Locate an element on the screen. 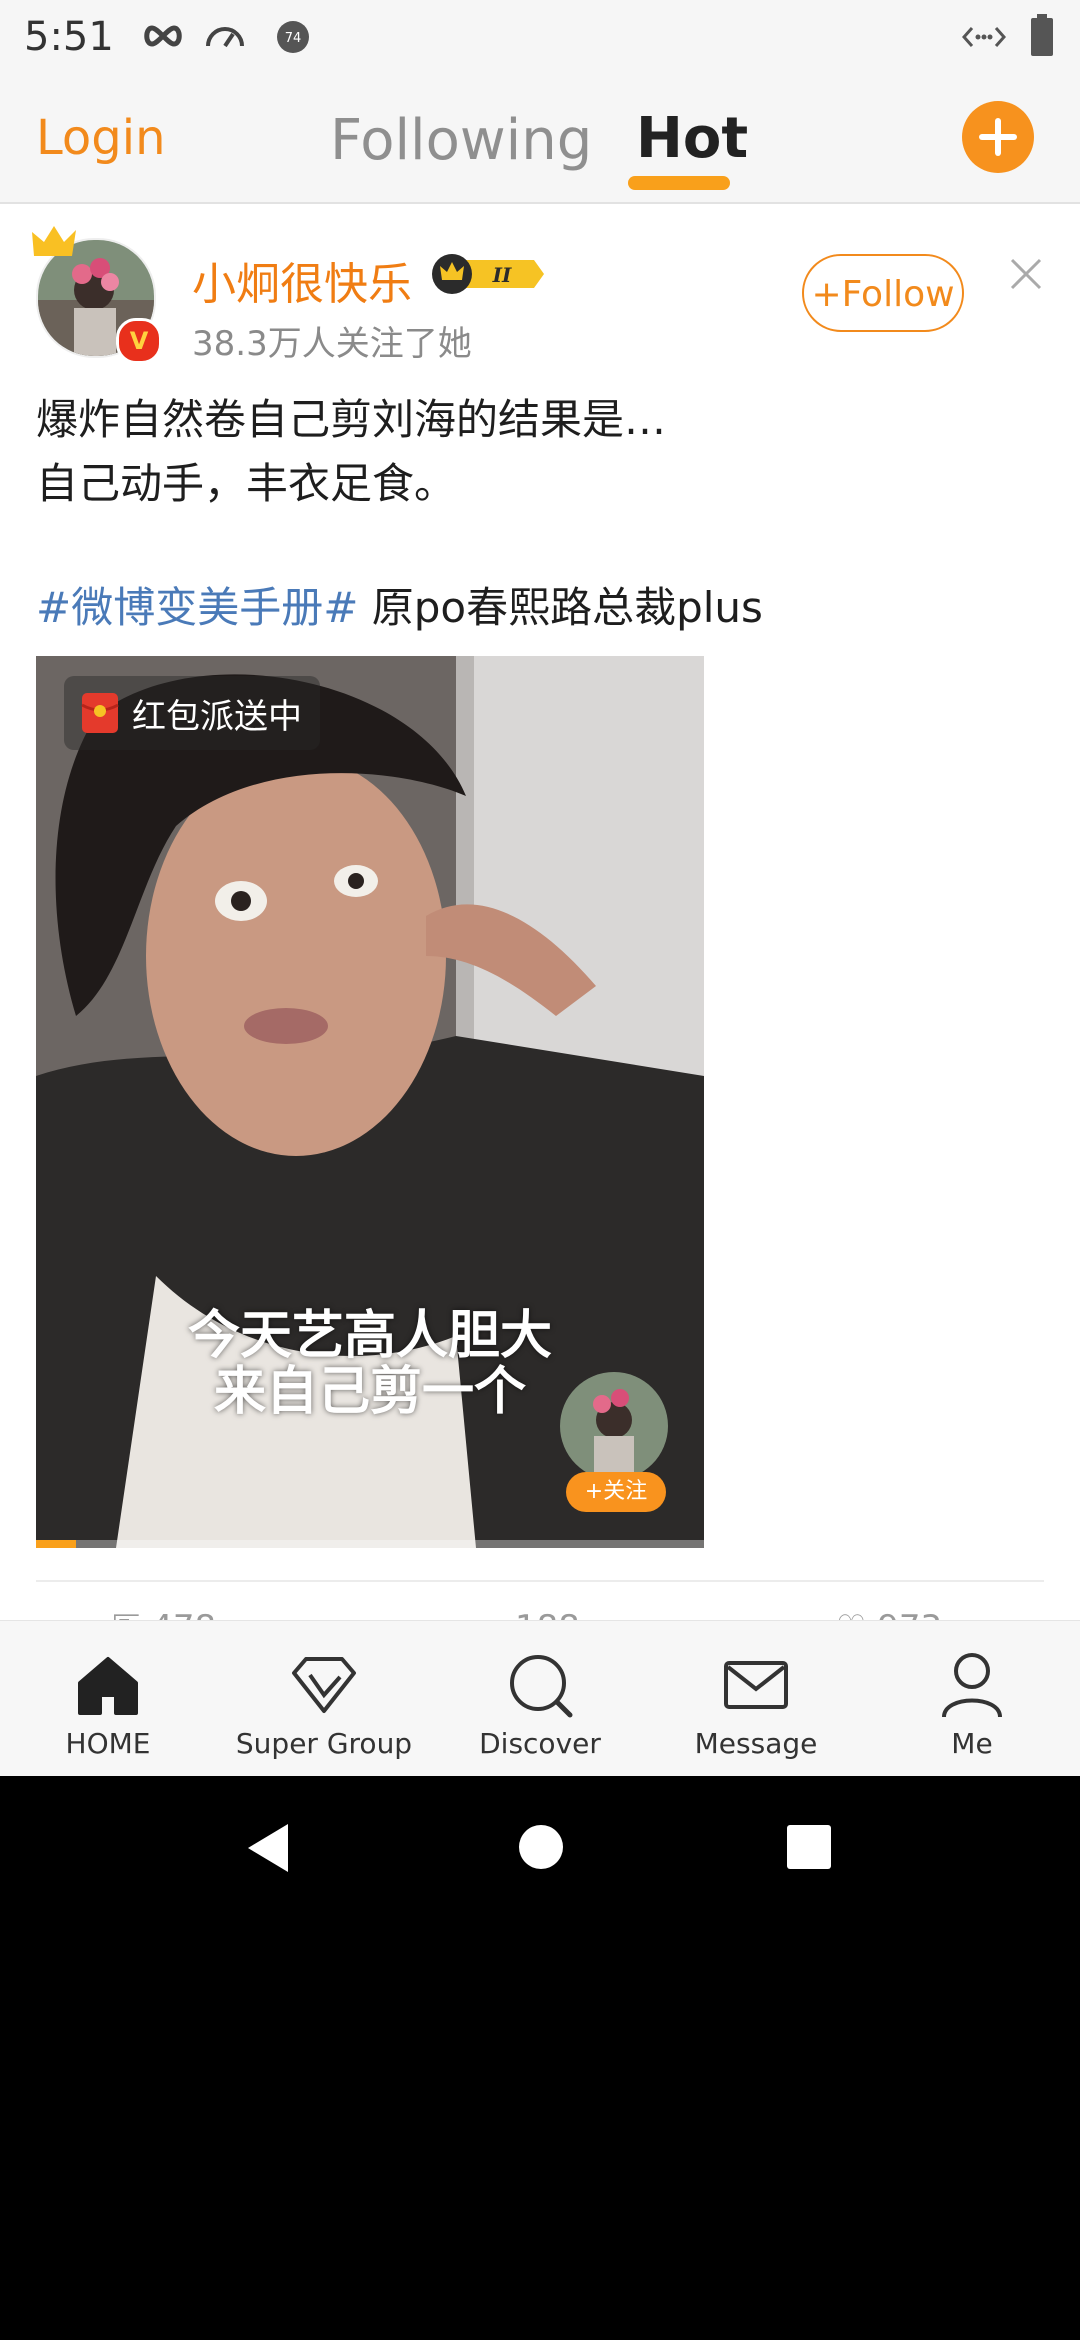  hashtag-line: #微博变美手册# 原po春熙路总裁plus is located at coordinates (399, 604).